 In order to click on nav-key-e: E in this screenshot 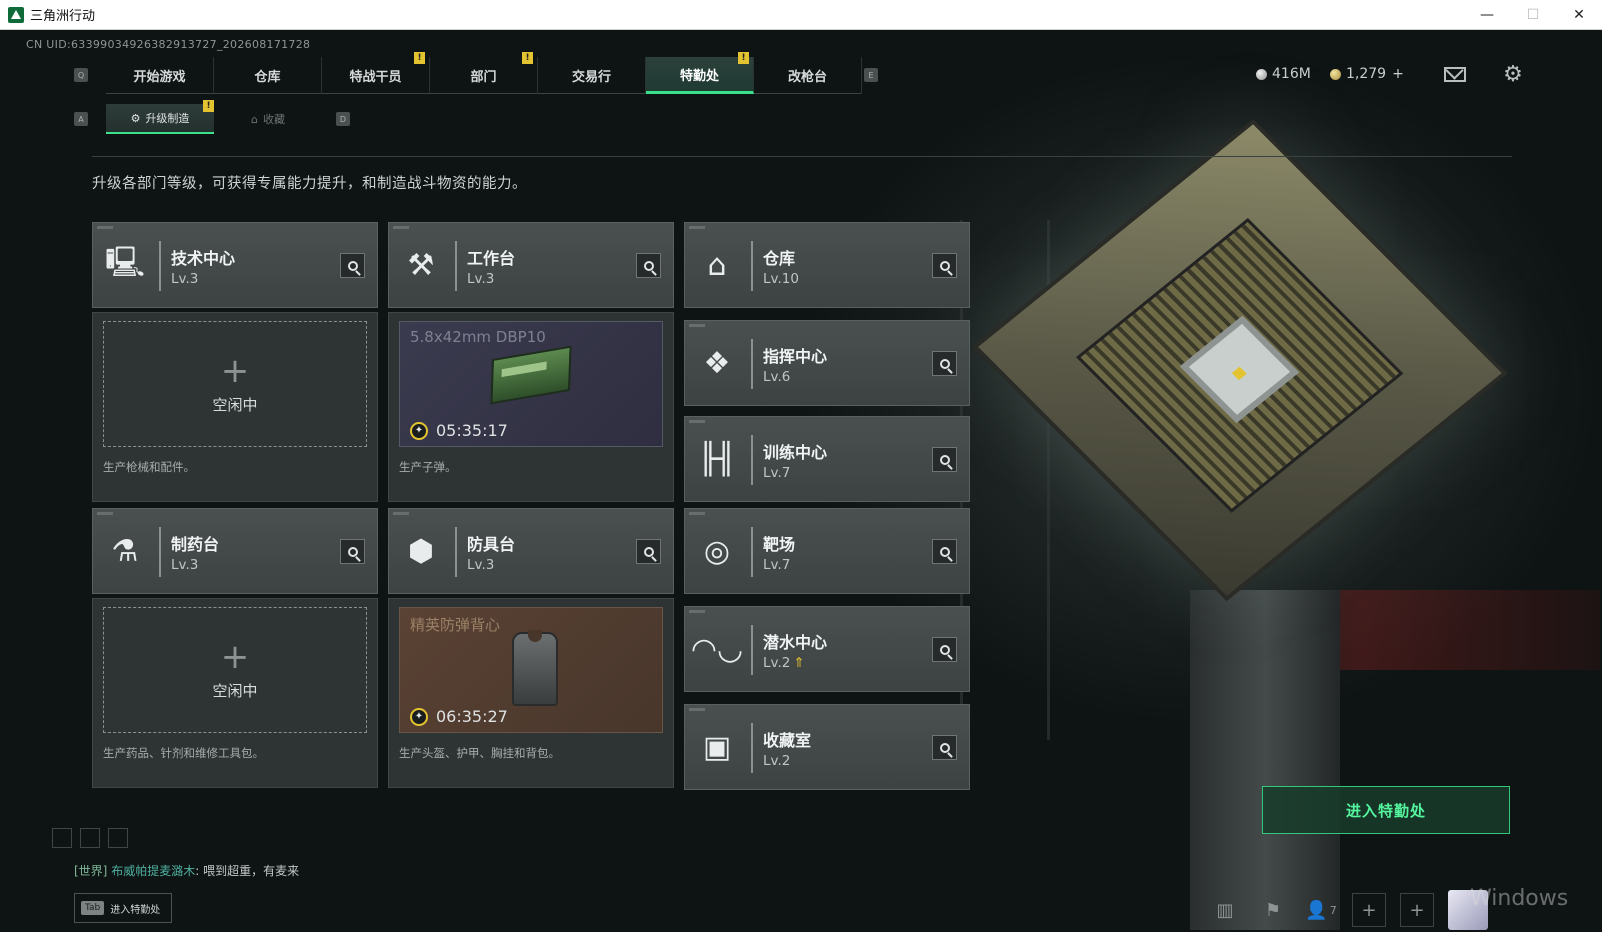, I will do `click(871, 75)`.